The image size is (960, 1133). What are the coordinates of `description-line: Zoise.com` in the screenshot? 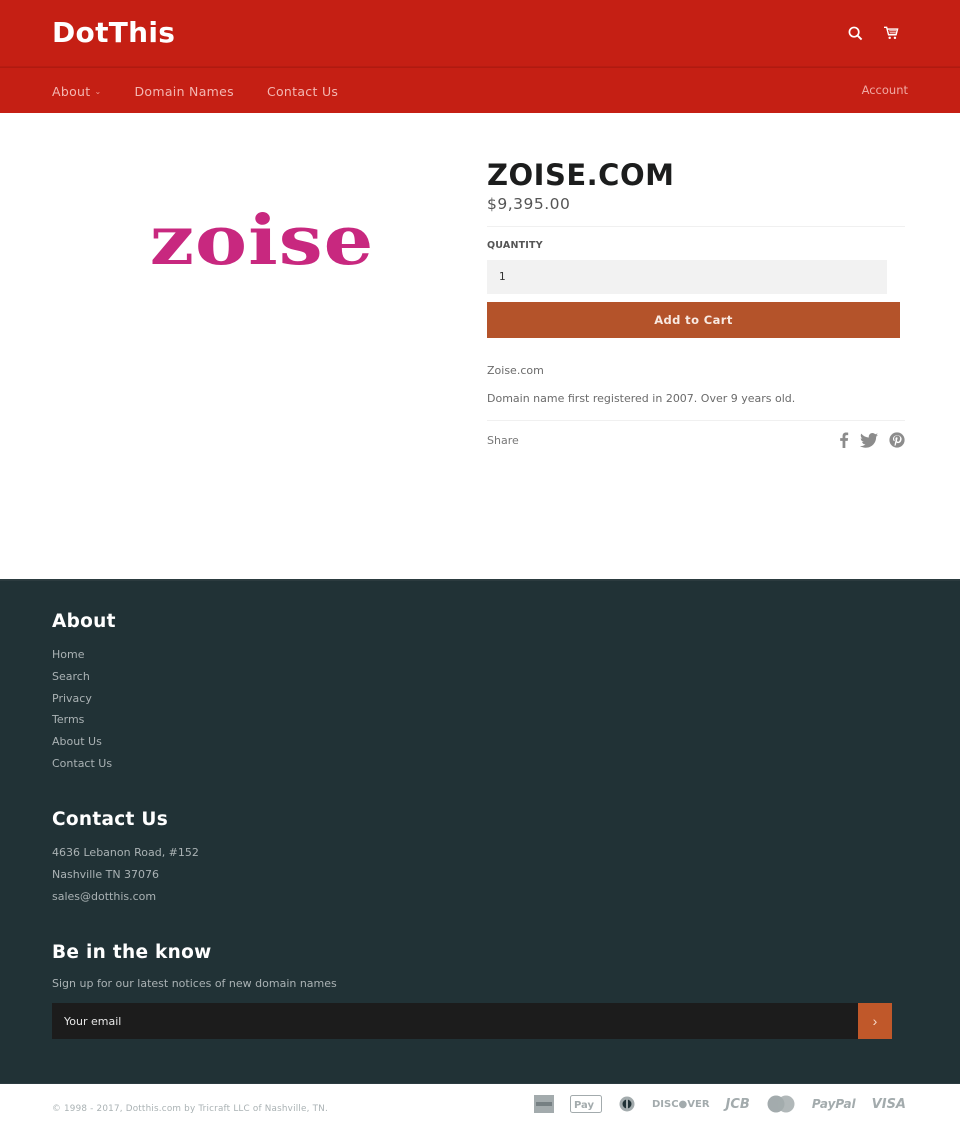 It's located at (515, 370).